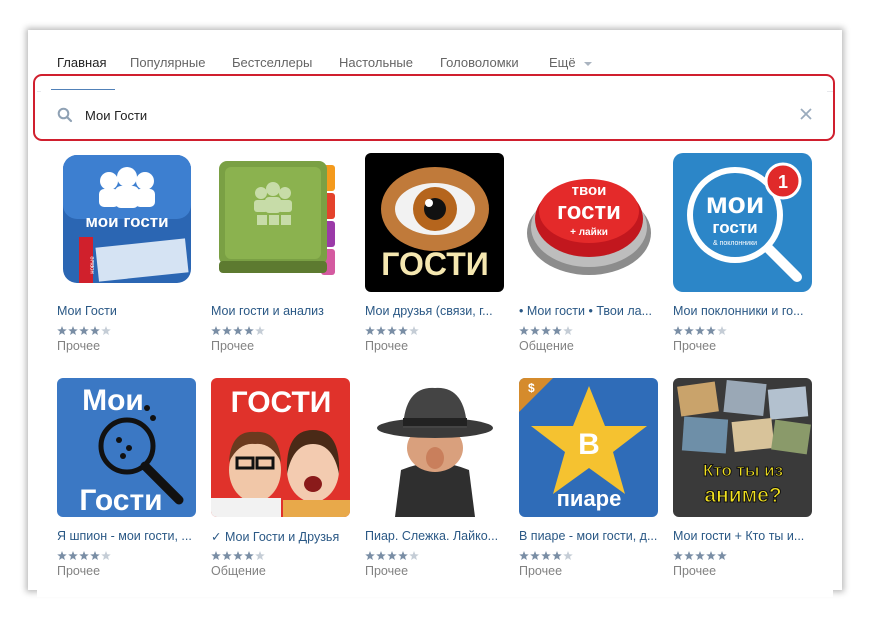  I want to click on app-icon-text: Кто ты из, so click(743, 470).